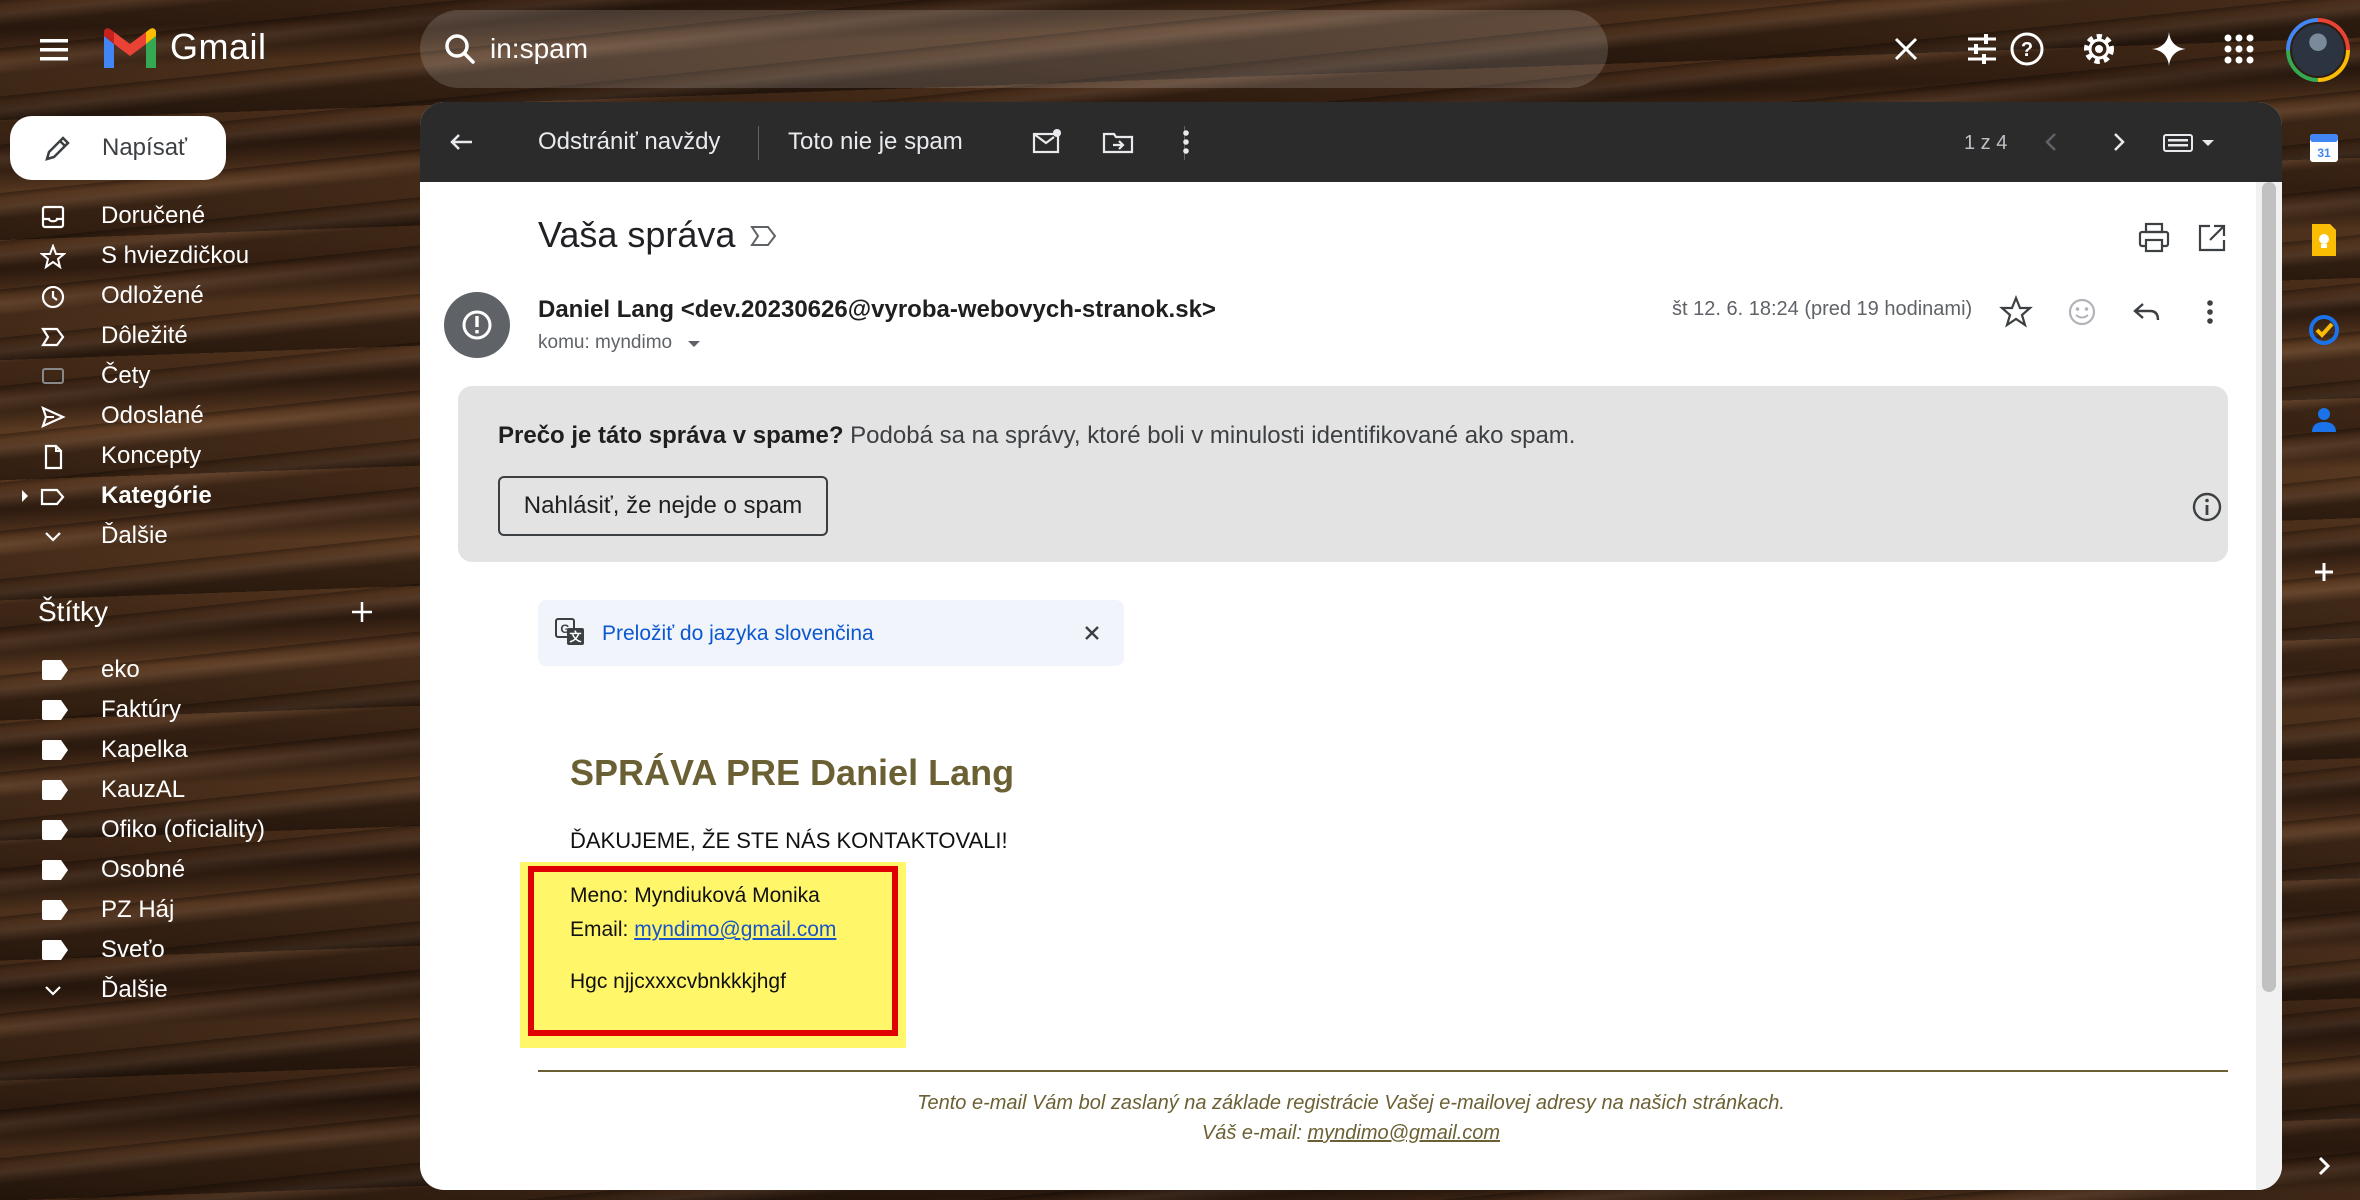 The width and height of the screenshot is (2360, 1200). I want to click on main-menu-icon, so click(54, 50).